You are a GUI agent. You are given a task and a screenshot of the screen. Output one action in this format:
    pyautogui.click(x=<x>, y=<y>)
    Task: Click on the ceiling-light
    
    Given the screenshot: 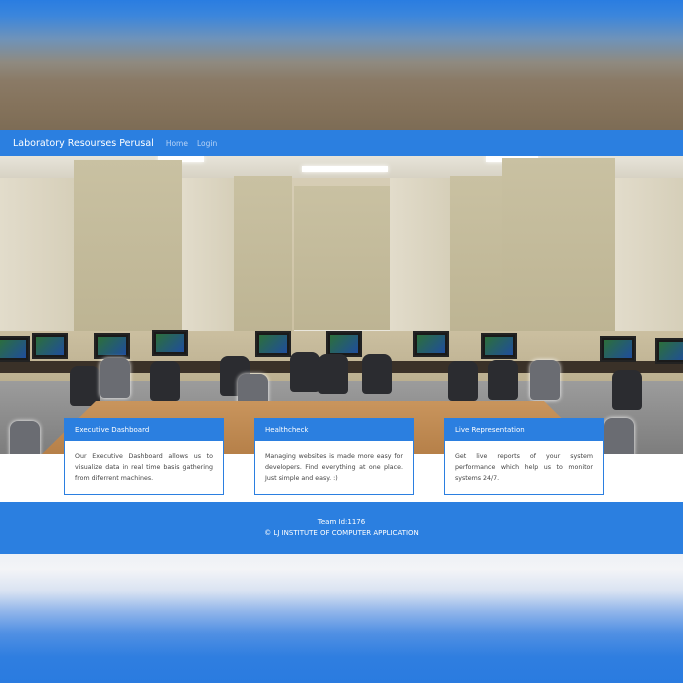 What is the action you would take?
    pyautogui.click(x=345, y=169)
    